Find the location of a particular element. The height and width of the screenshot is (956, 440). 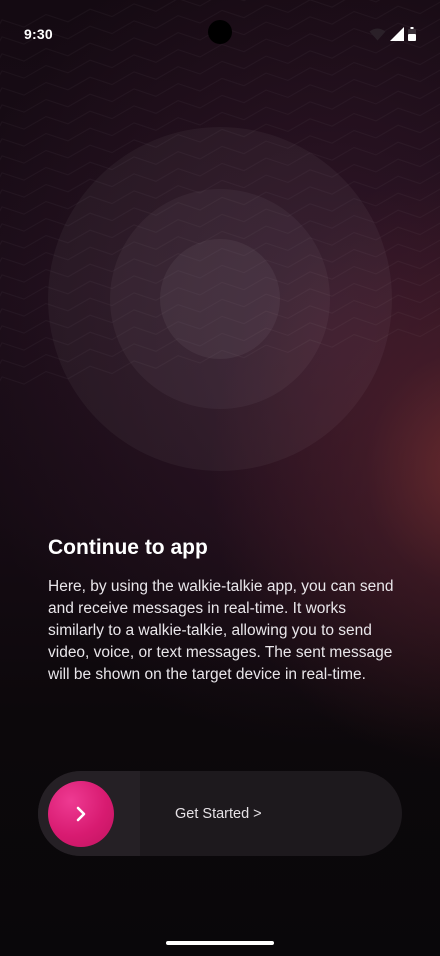

pulse-circle-inner is located at coordinates (220, 299).